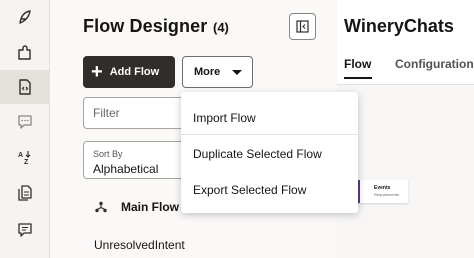 Image resolution: width=474 pixels, height=258 pixels. I want to click on page-title: Flow Designer, so click(145, 26).